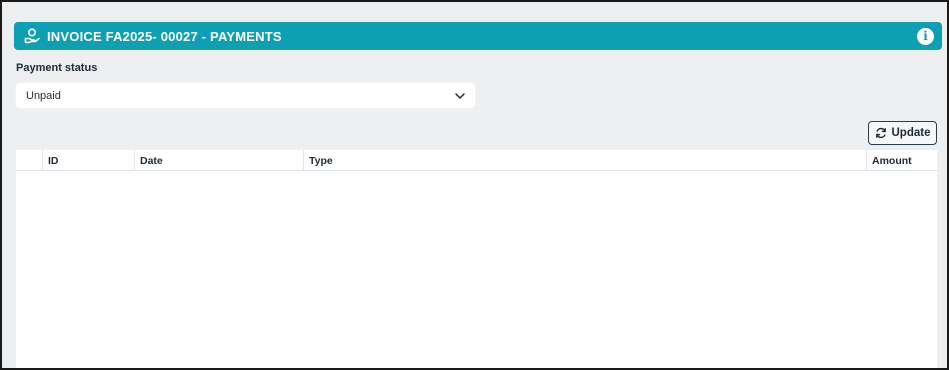 The image size is (949, 370). I want to click on hand-coin-icon, so click(32, 36).